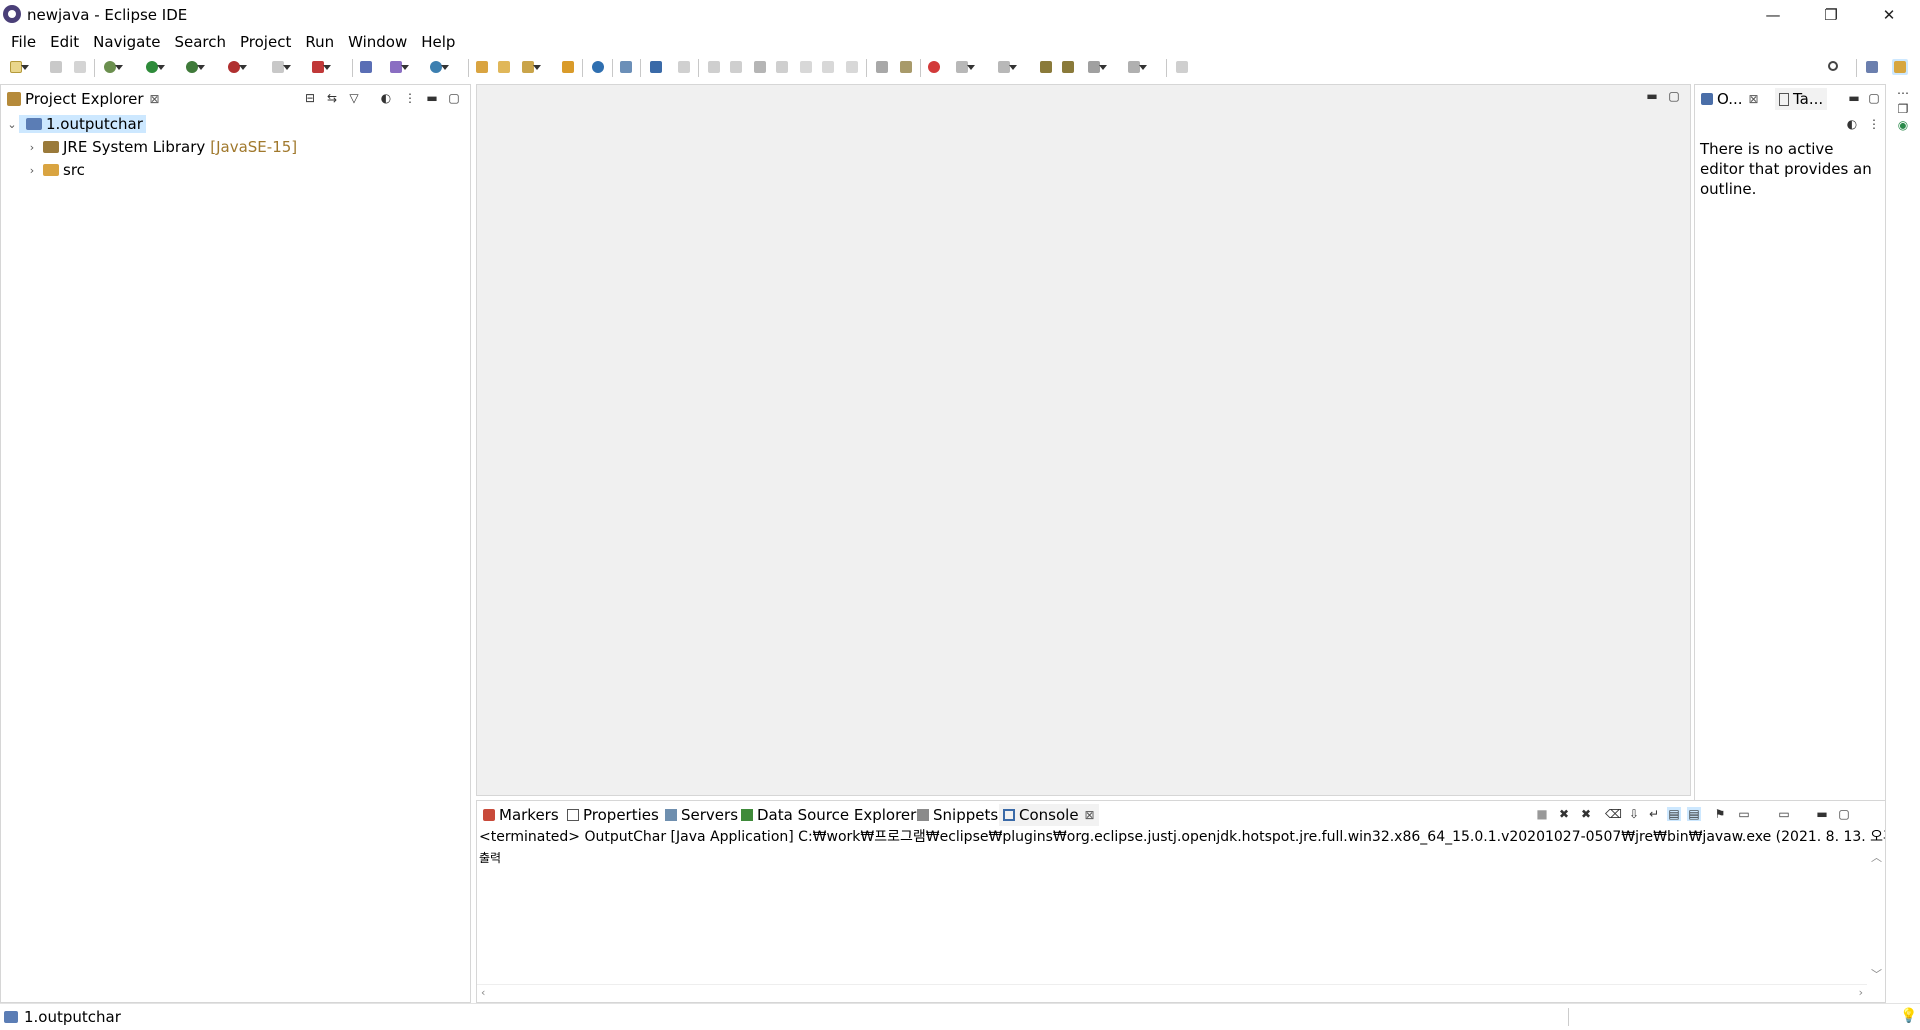 The height and width of the screenshot is (1030, 1920). I want to click on run-icon, so click(154, 67).